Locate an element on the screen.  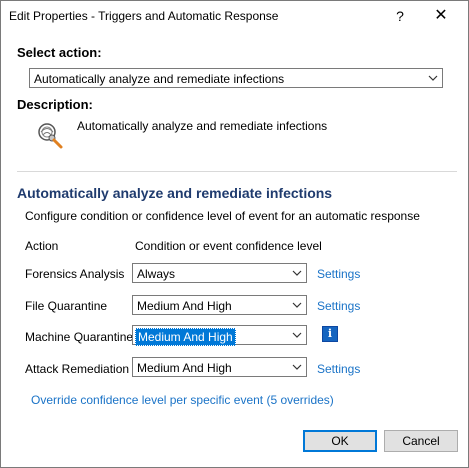
column-header-condition: Condition or event confidence level is located at coordinates (228, 246).